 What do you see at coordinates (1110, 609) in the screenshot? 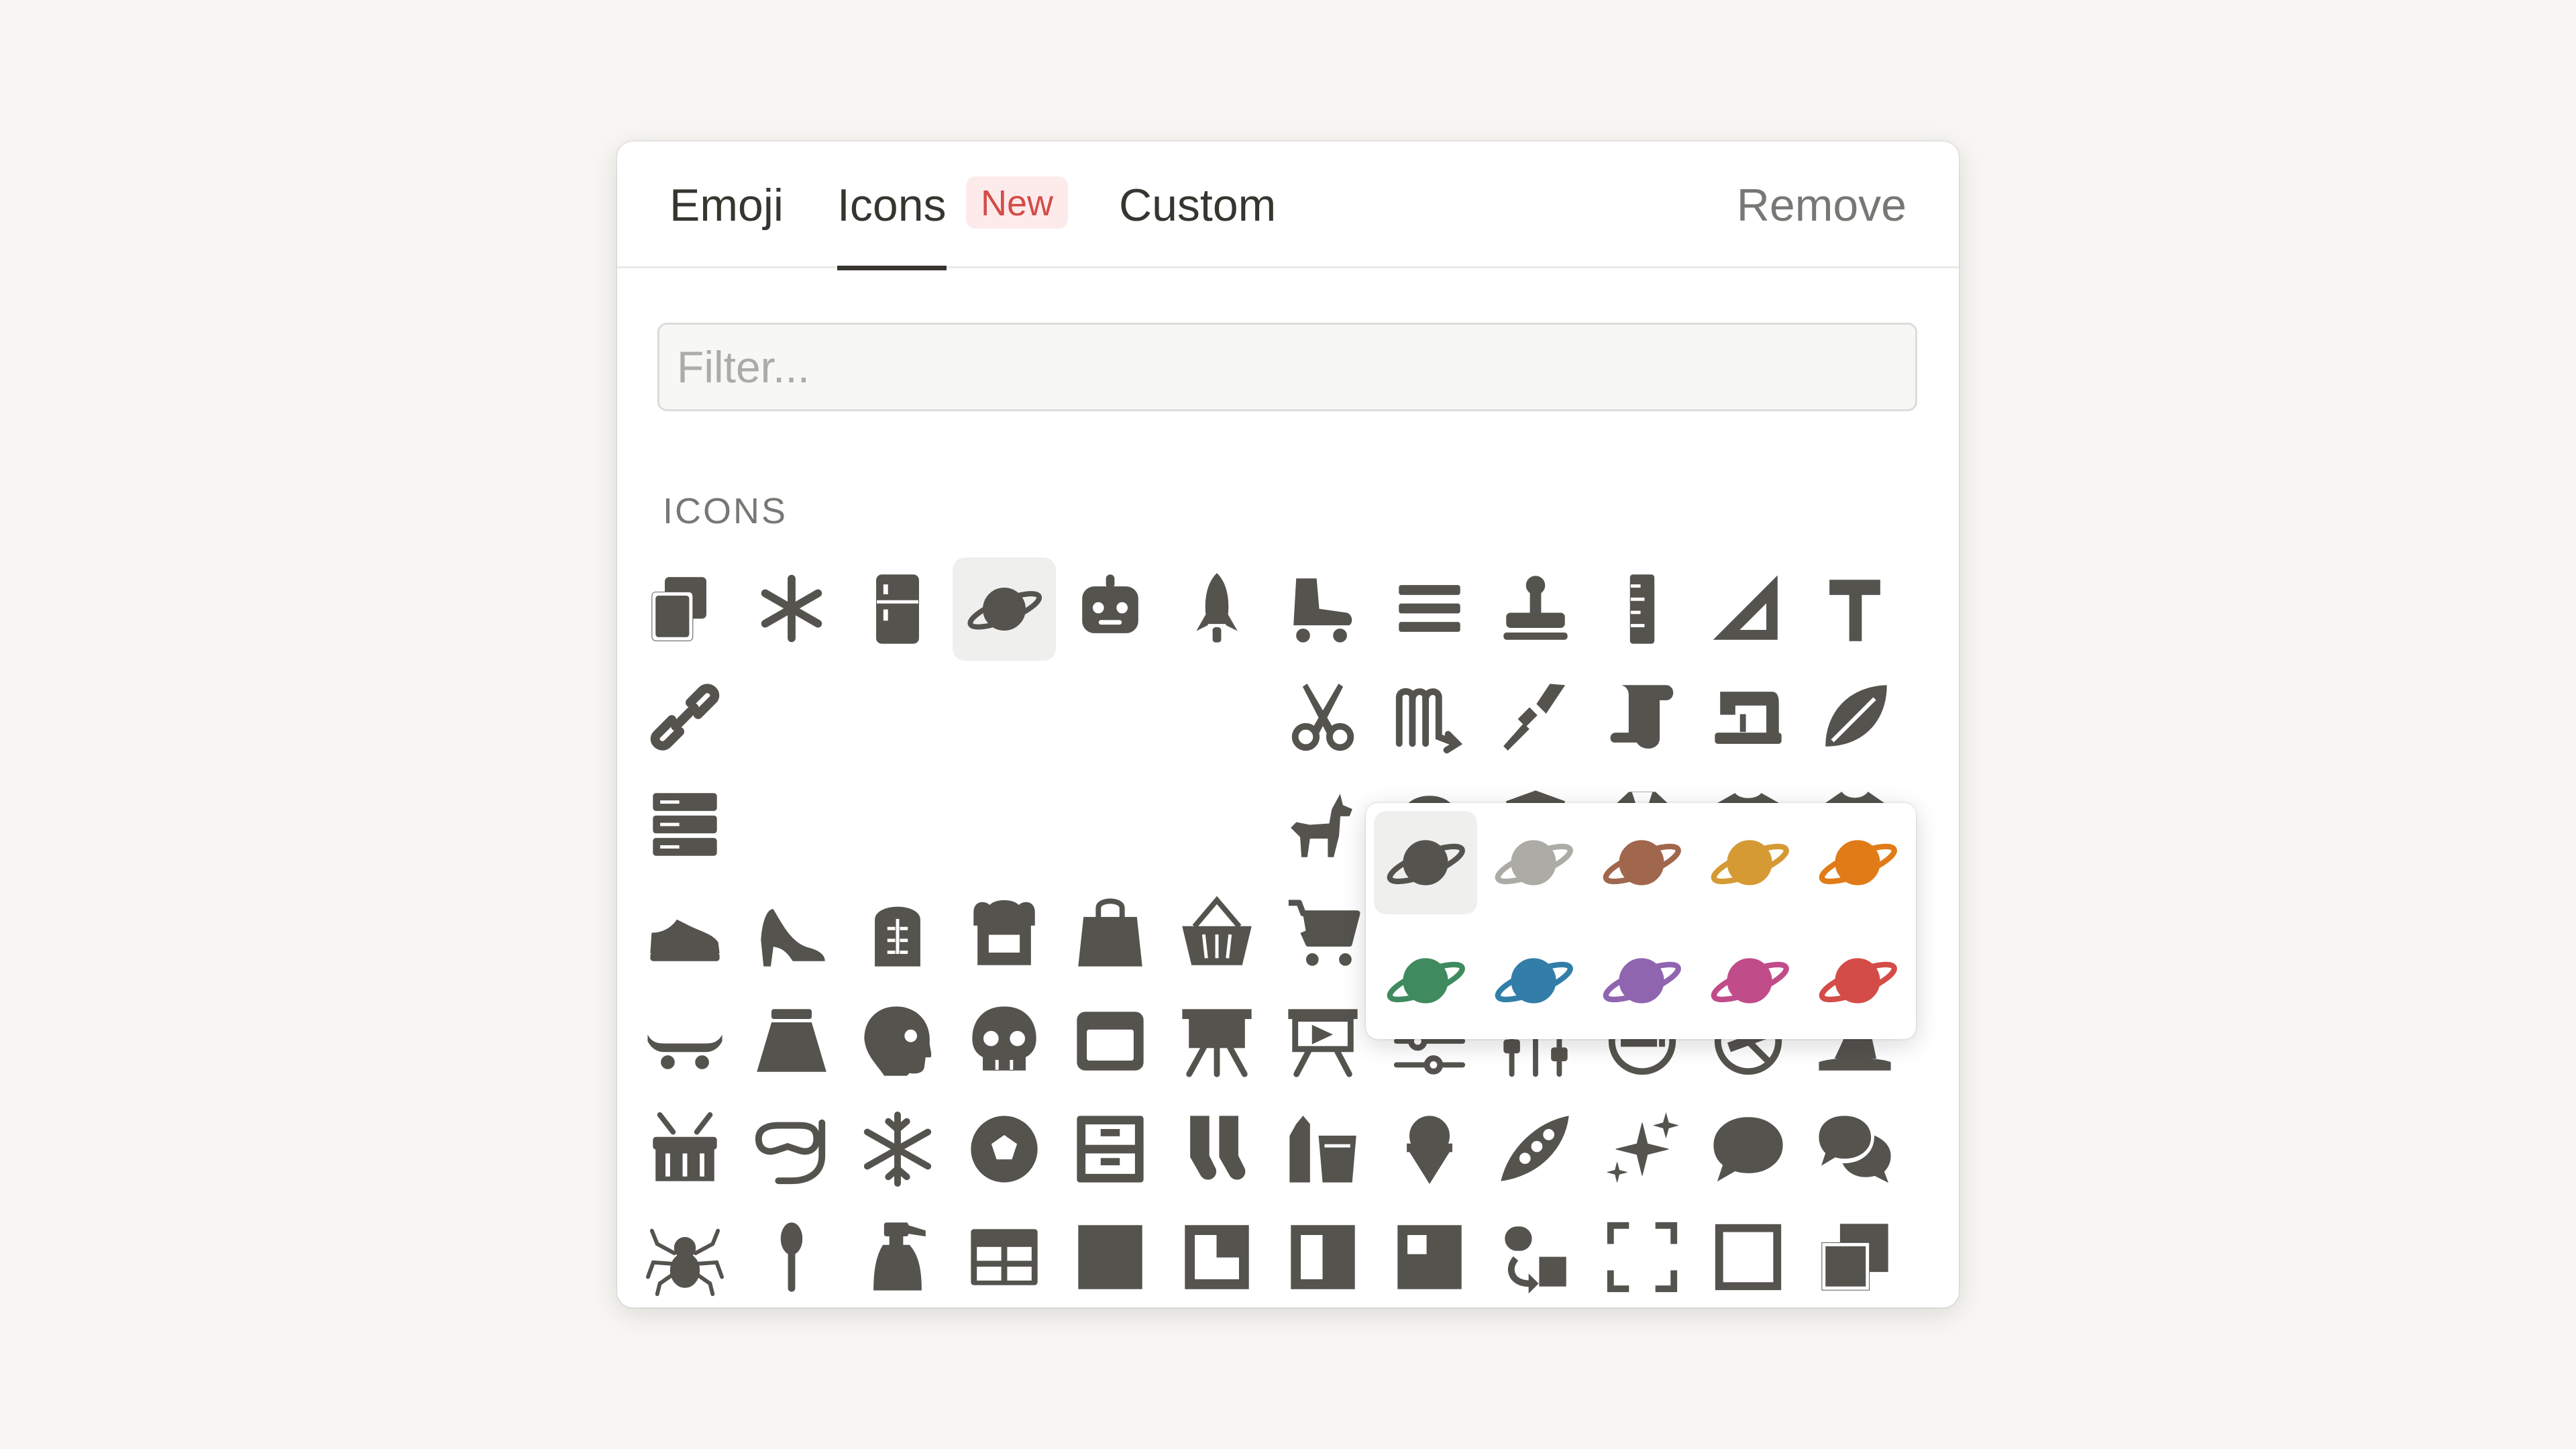
I see `robot-icon` at bounding box center [1110, 609].